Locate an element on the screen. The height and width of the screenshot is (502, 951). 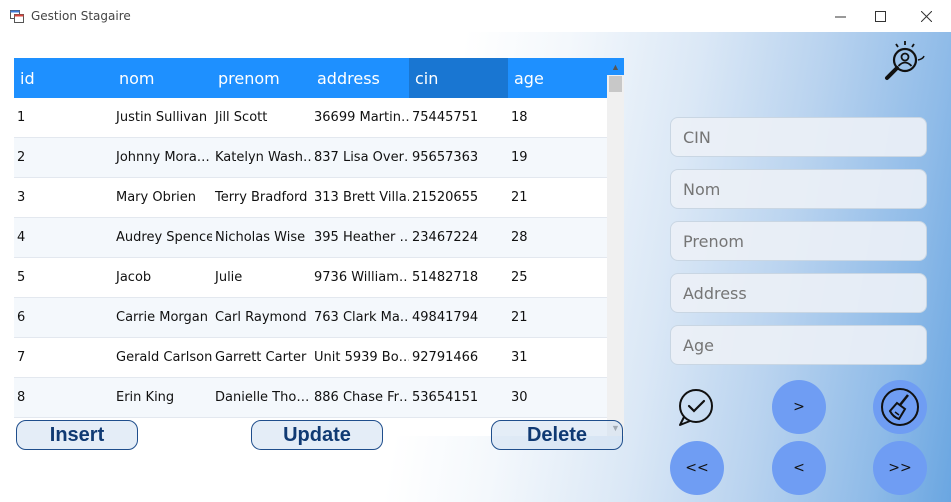
delete-button: Delete is located at coordinates (557, 435).